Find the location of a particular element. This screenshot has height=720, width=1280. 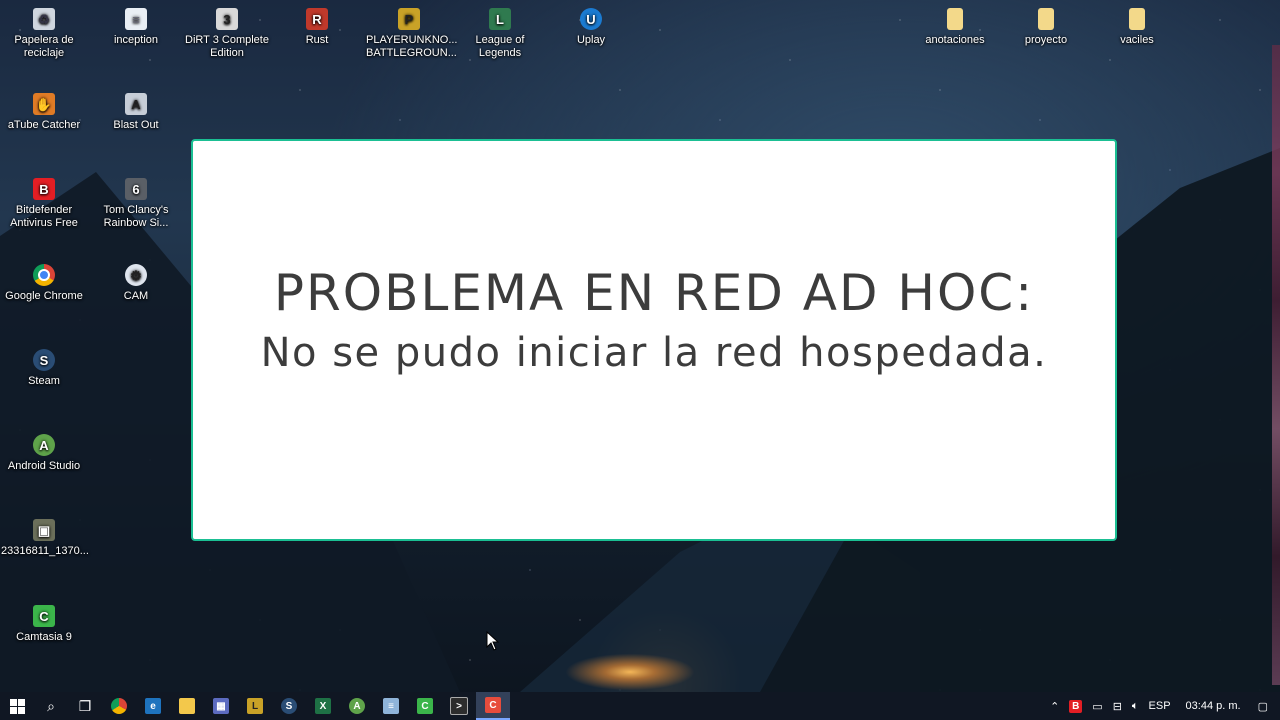

action-center-button: ▢ is located at coordinates (1263, 706).